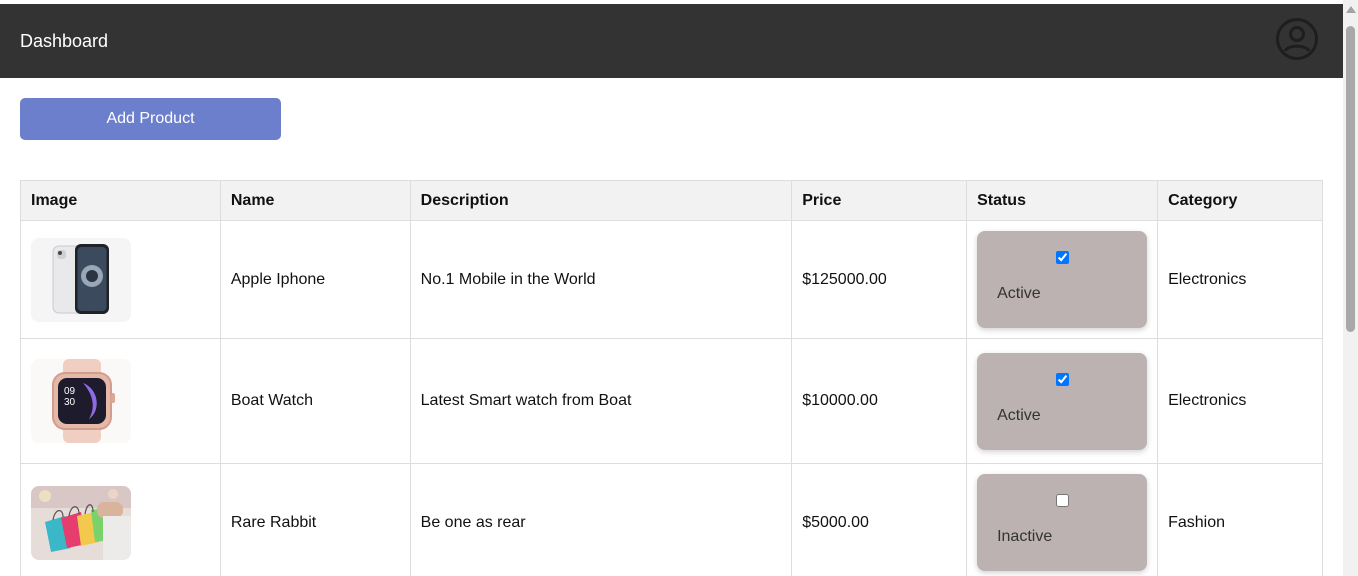 This screenshot has height=576, width=1358. Describe the element at coordinates (879, 519) in the screenshot. I see `product-price: $5000.00` at that location.